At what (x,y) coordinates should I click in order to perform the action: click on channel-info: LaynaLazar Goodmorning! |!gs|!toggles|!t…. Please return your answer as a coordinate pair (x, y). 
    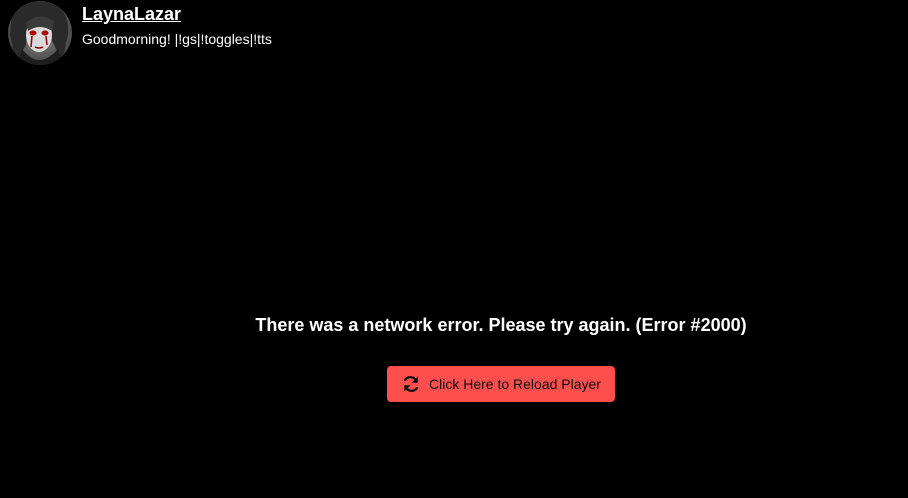
    Looking at the image, I should click on (177, 24).